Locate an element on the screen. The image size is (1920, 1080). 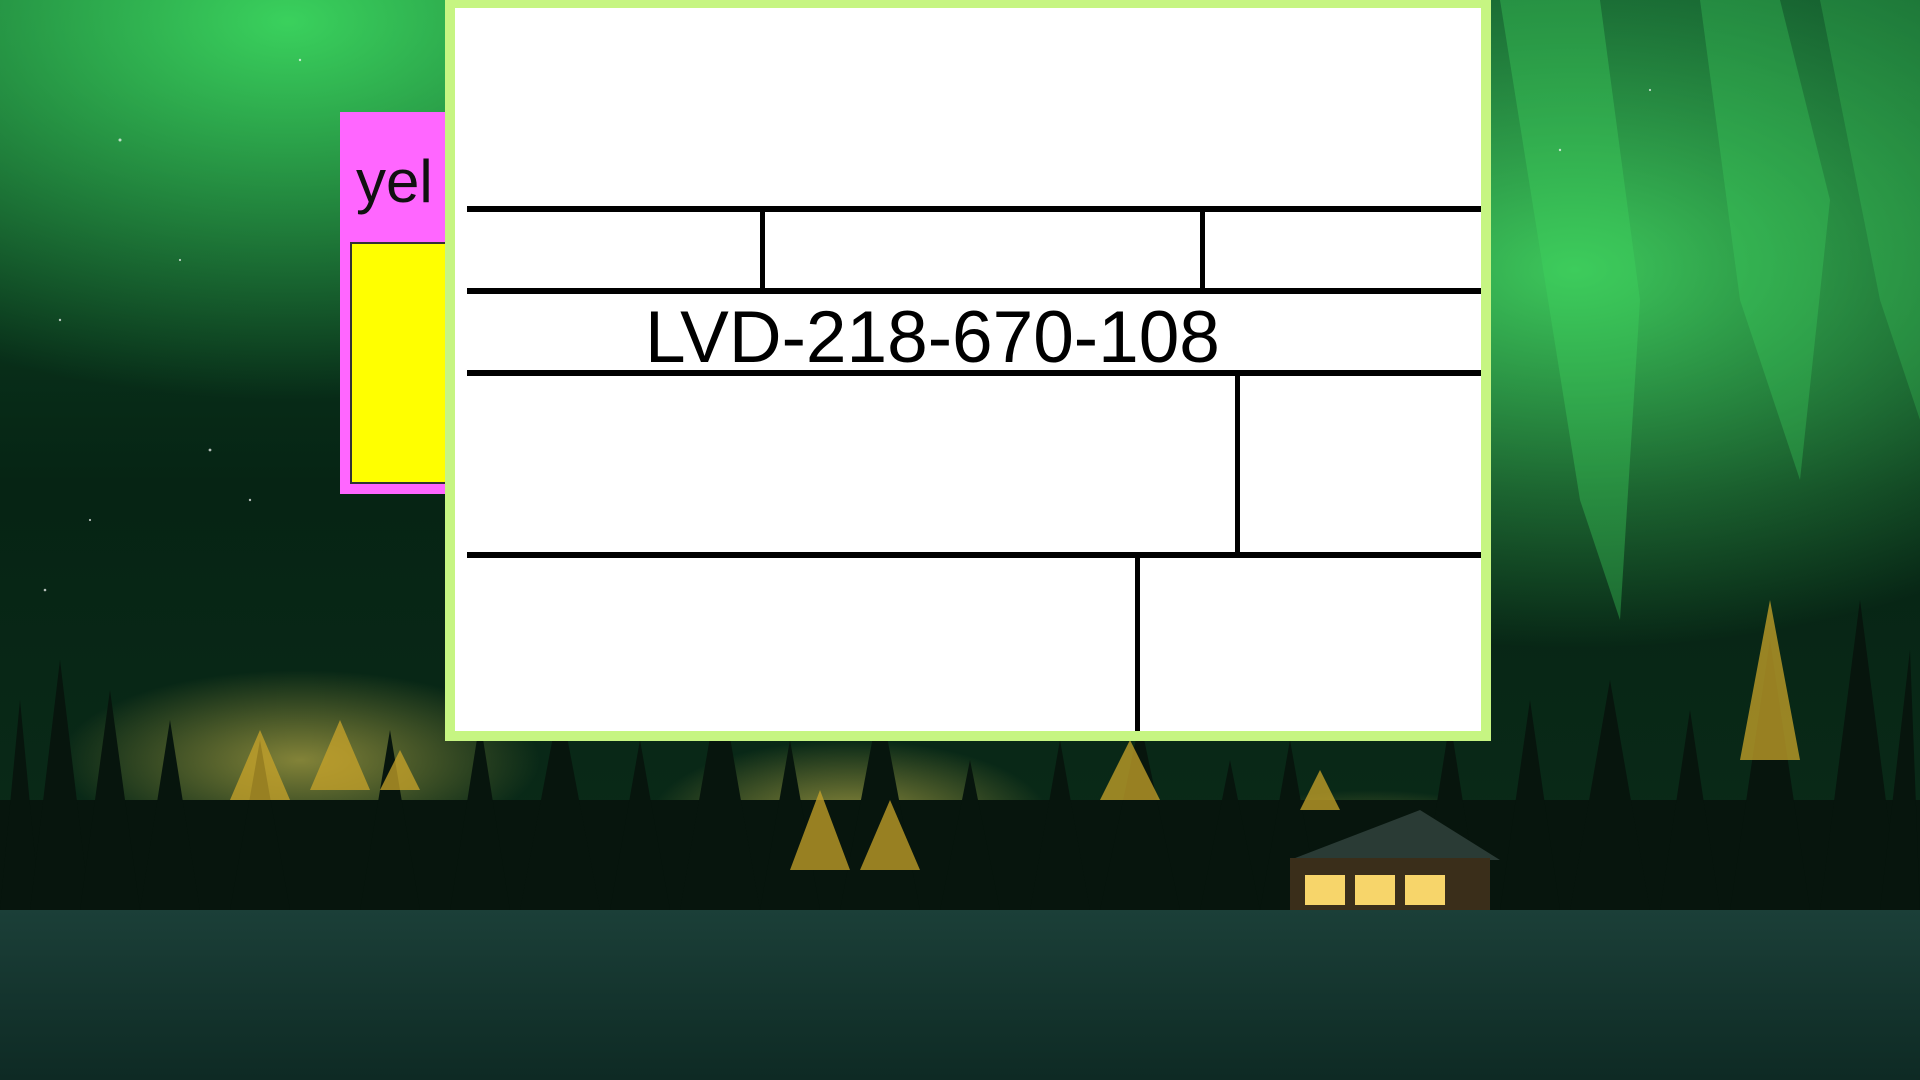
code-label: LVD-218-670-108 is located at coordinates (932, 337).